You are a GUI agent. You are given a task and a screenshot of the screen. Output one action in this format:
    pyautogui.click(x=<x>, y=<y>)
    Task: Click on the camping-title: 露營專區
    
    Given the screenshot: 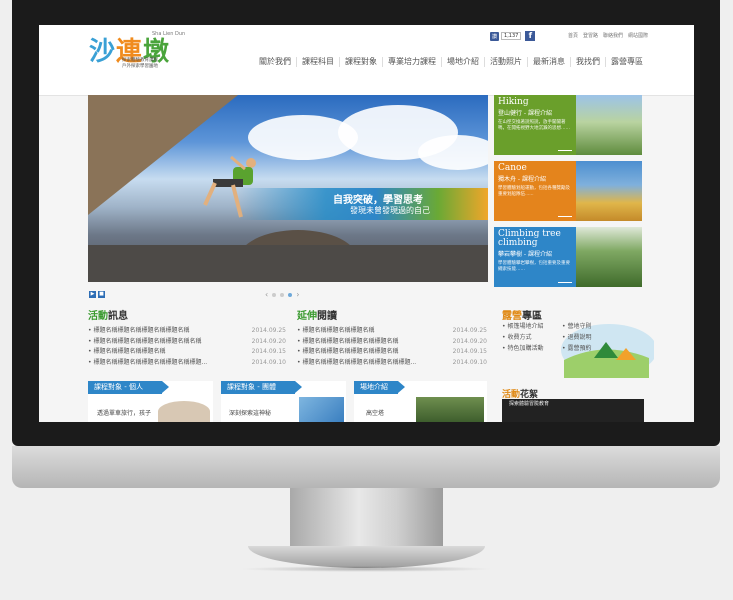 What is the action you would take?
    pyautogui.click(x=522, y=316)
    